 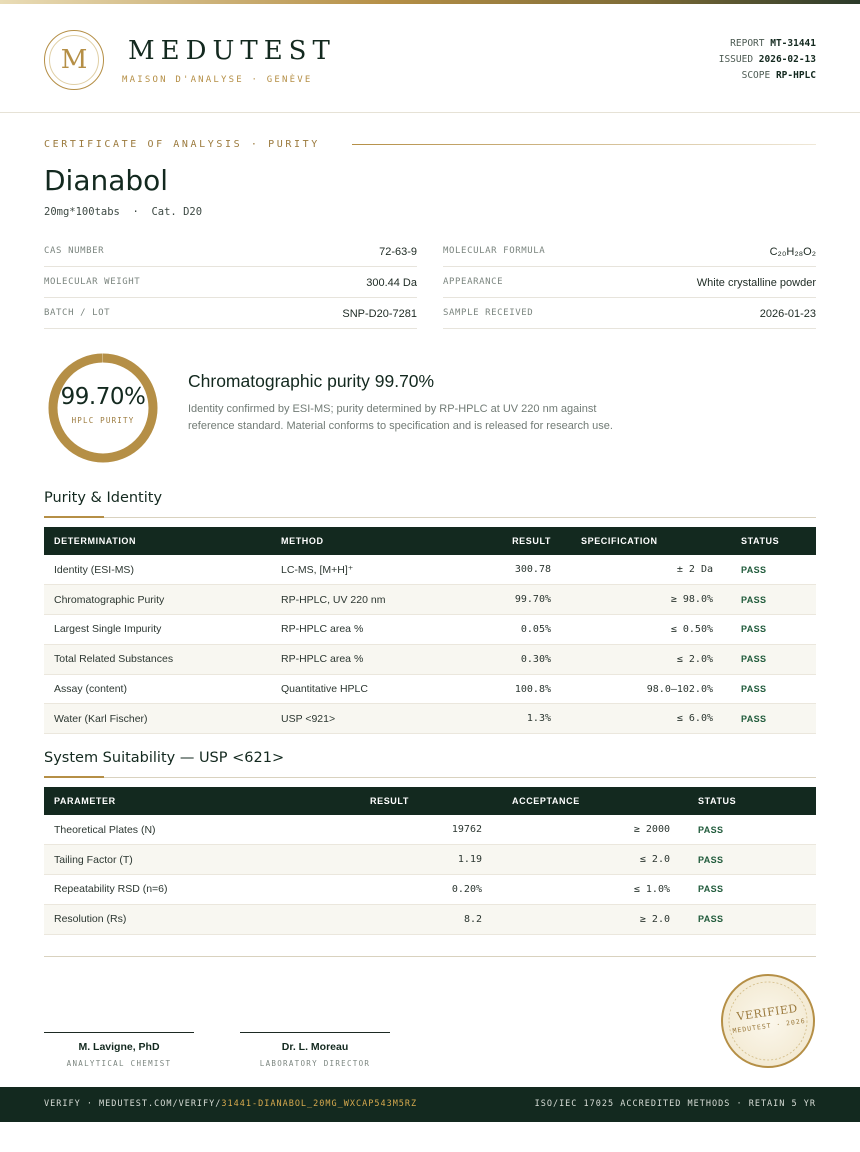 I want to click on spec-key: MOLECULAR FORMULA, so click(x=494, y=251).